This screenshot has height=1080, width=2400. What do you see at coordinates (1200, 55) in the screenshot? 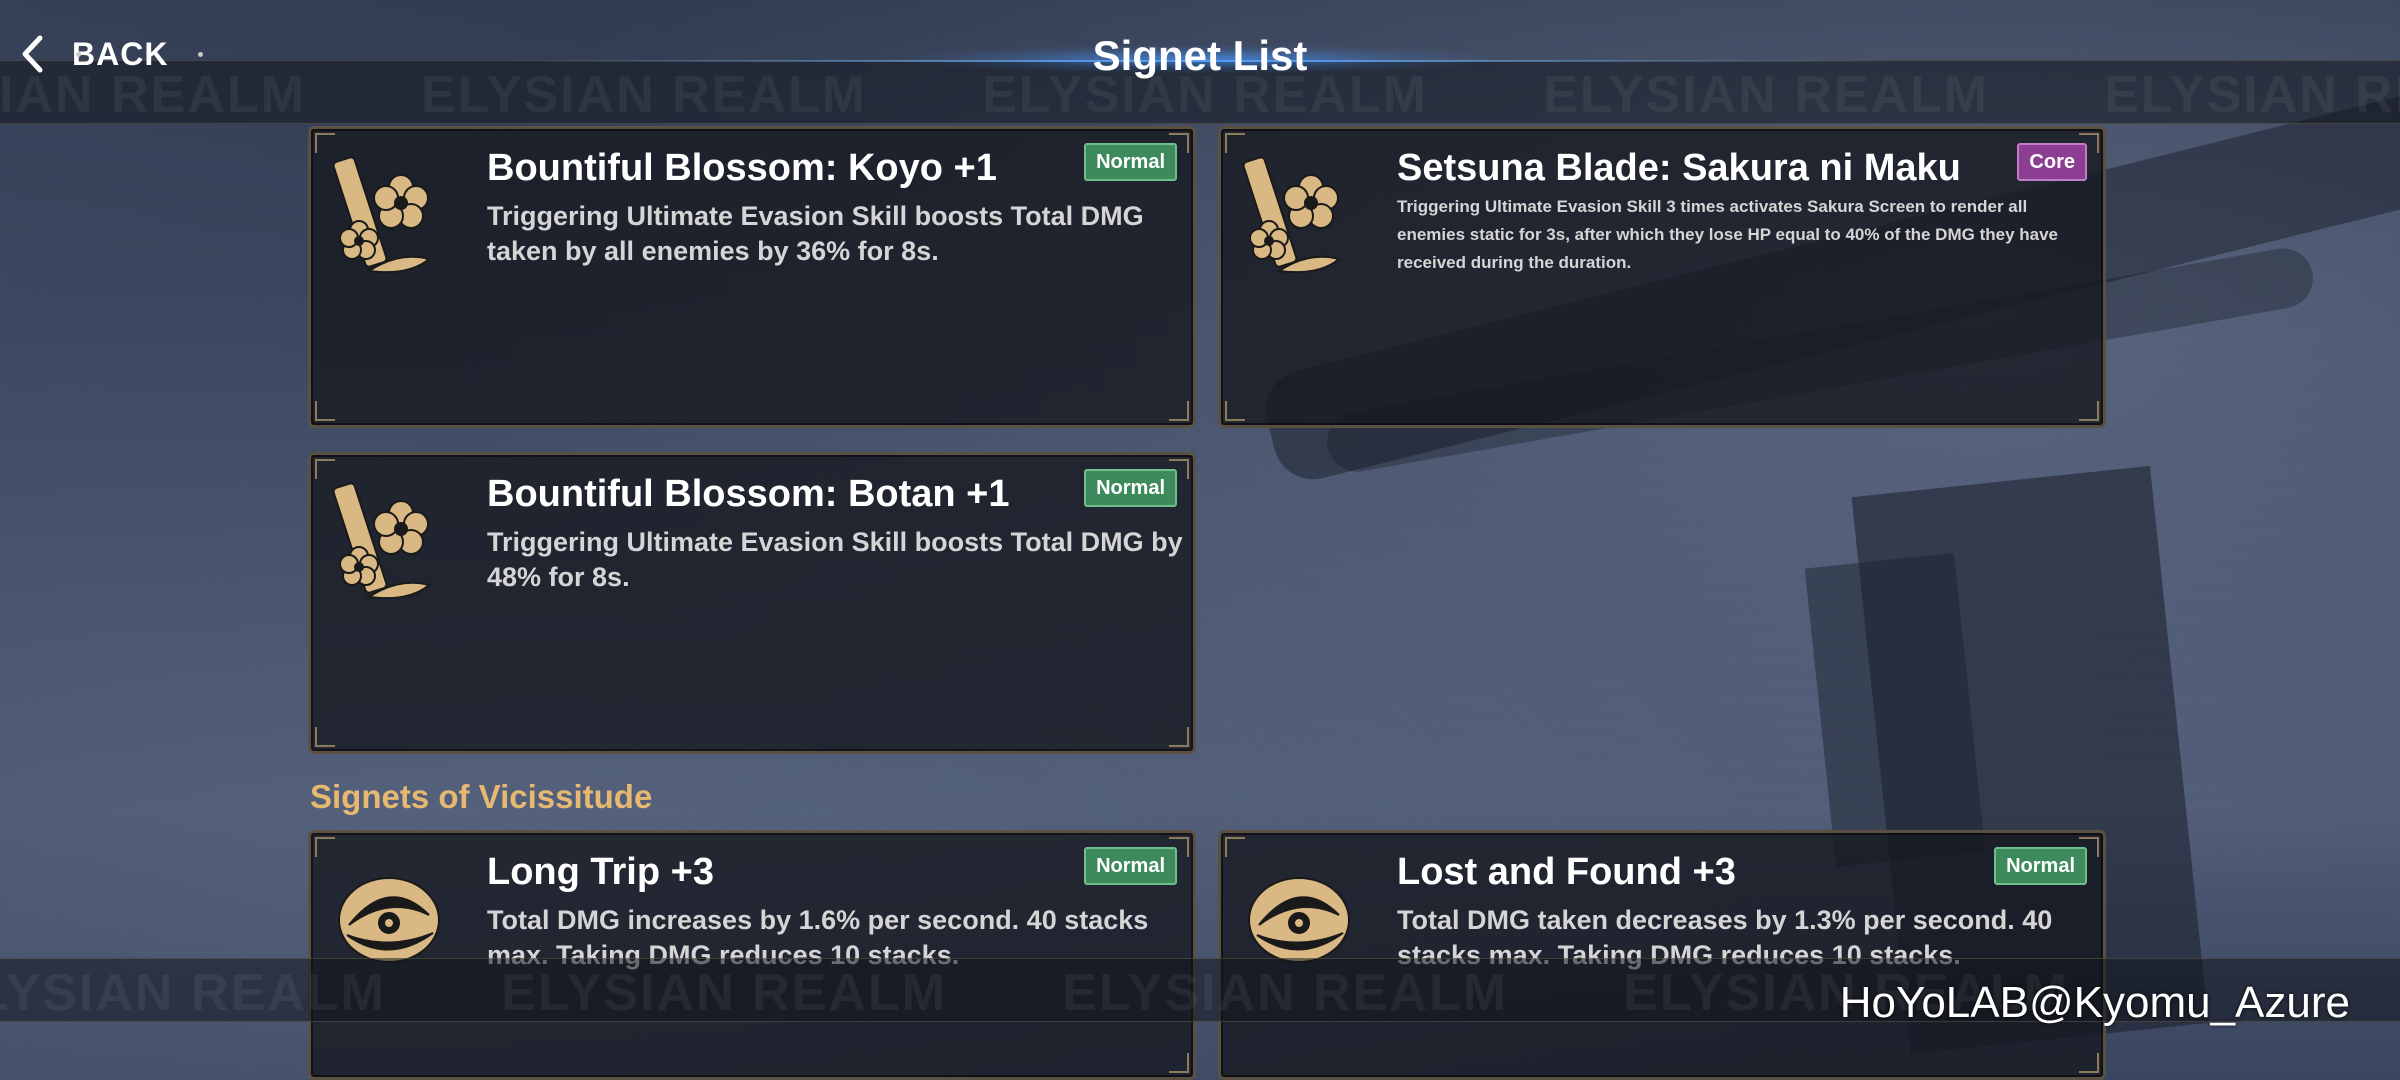
I see `page-title: Signet List` at bounding box center [1200, 55].